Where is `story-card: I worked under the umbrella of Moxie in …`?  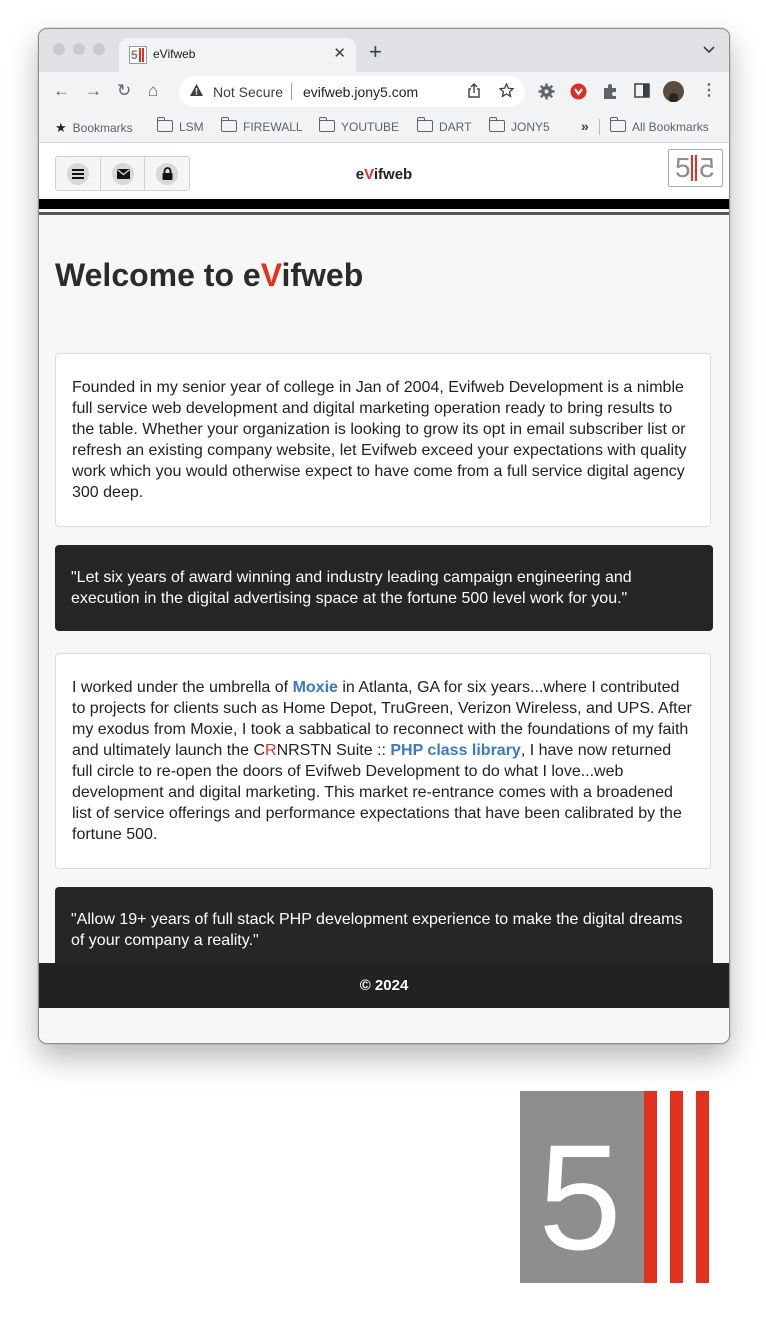
story-card: I worked under the umbrella of Moxie in … is located at coordinates (383, 761).